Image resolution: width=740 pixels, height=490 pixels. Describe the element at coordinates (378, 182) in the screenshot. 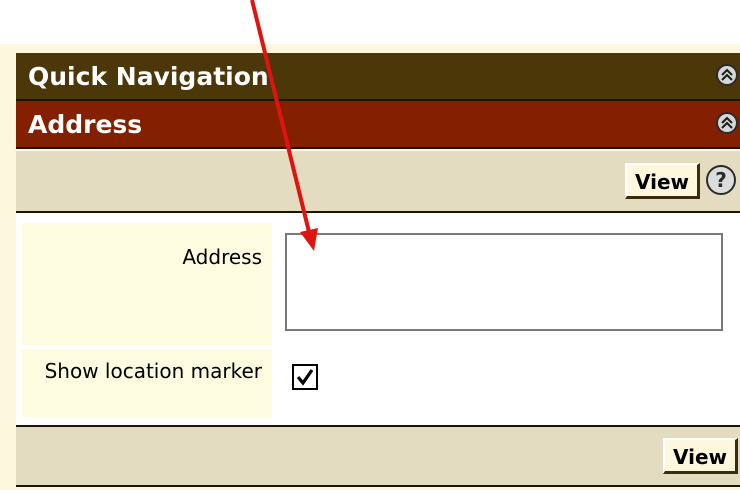

I see `top-toolbar: View ?` at that location.